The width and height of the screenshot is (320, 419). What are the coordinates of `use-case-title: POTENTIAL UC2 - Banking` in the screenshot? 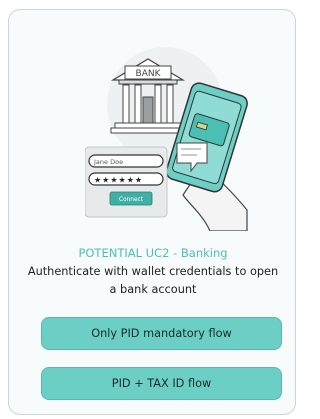 It's located at (153, 253).